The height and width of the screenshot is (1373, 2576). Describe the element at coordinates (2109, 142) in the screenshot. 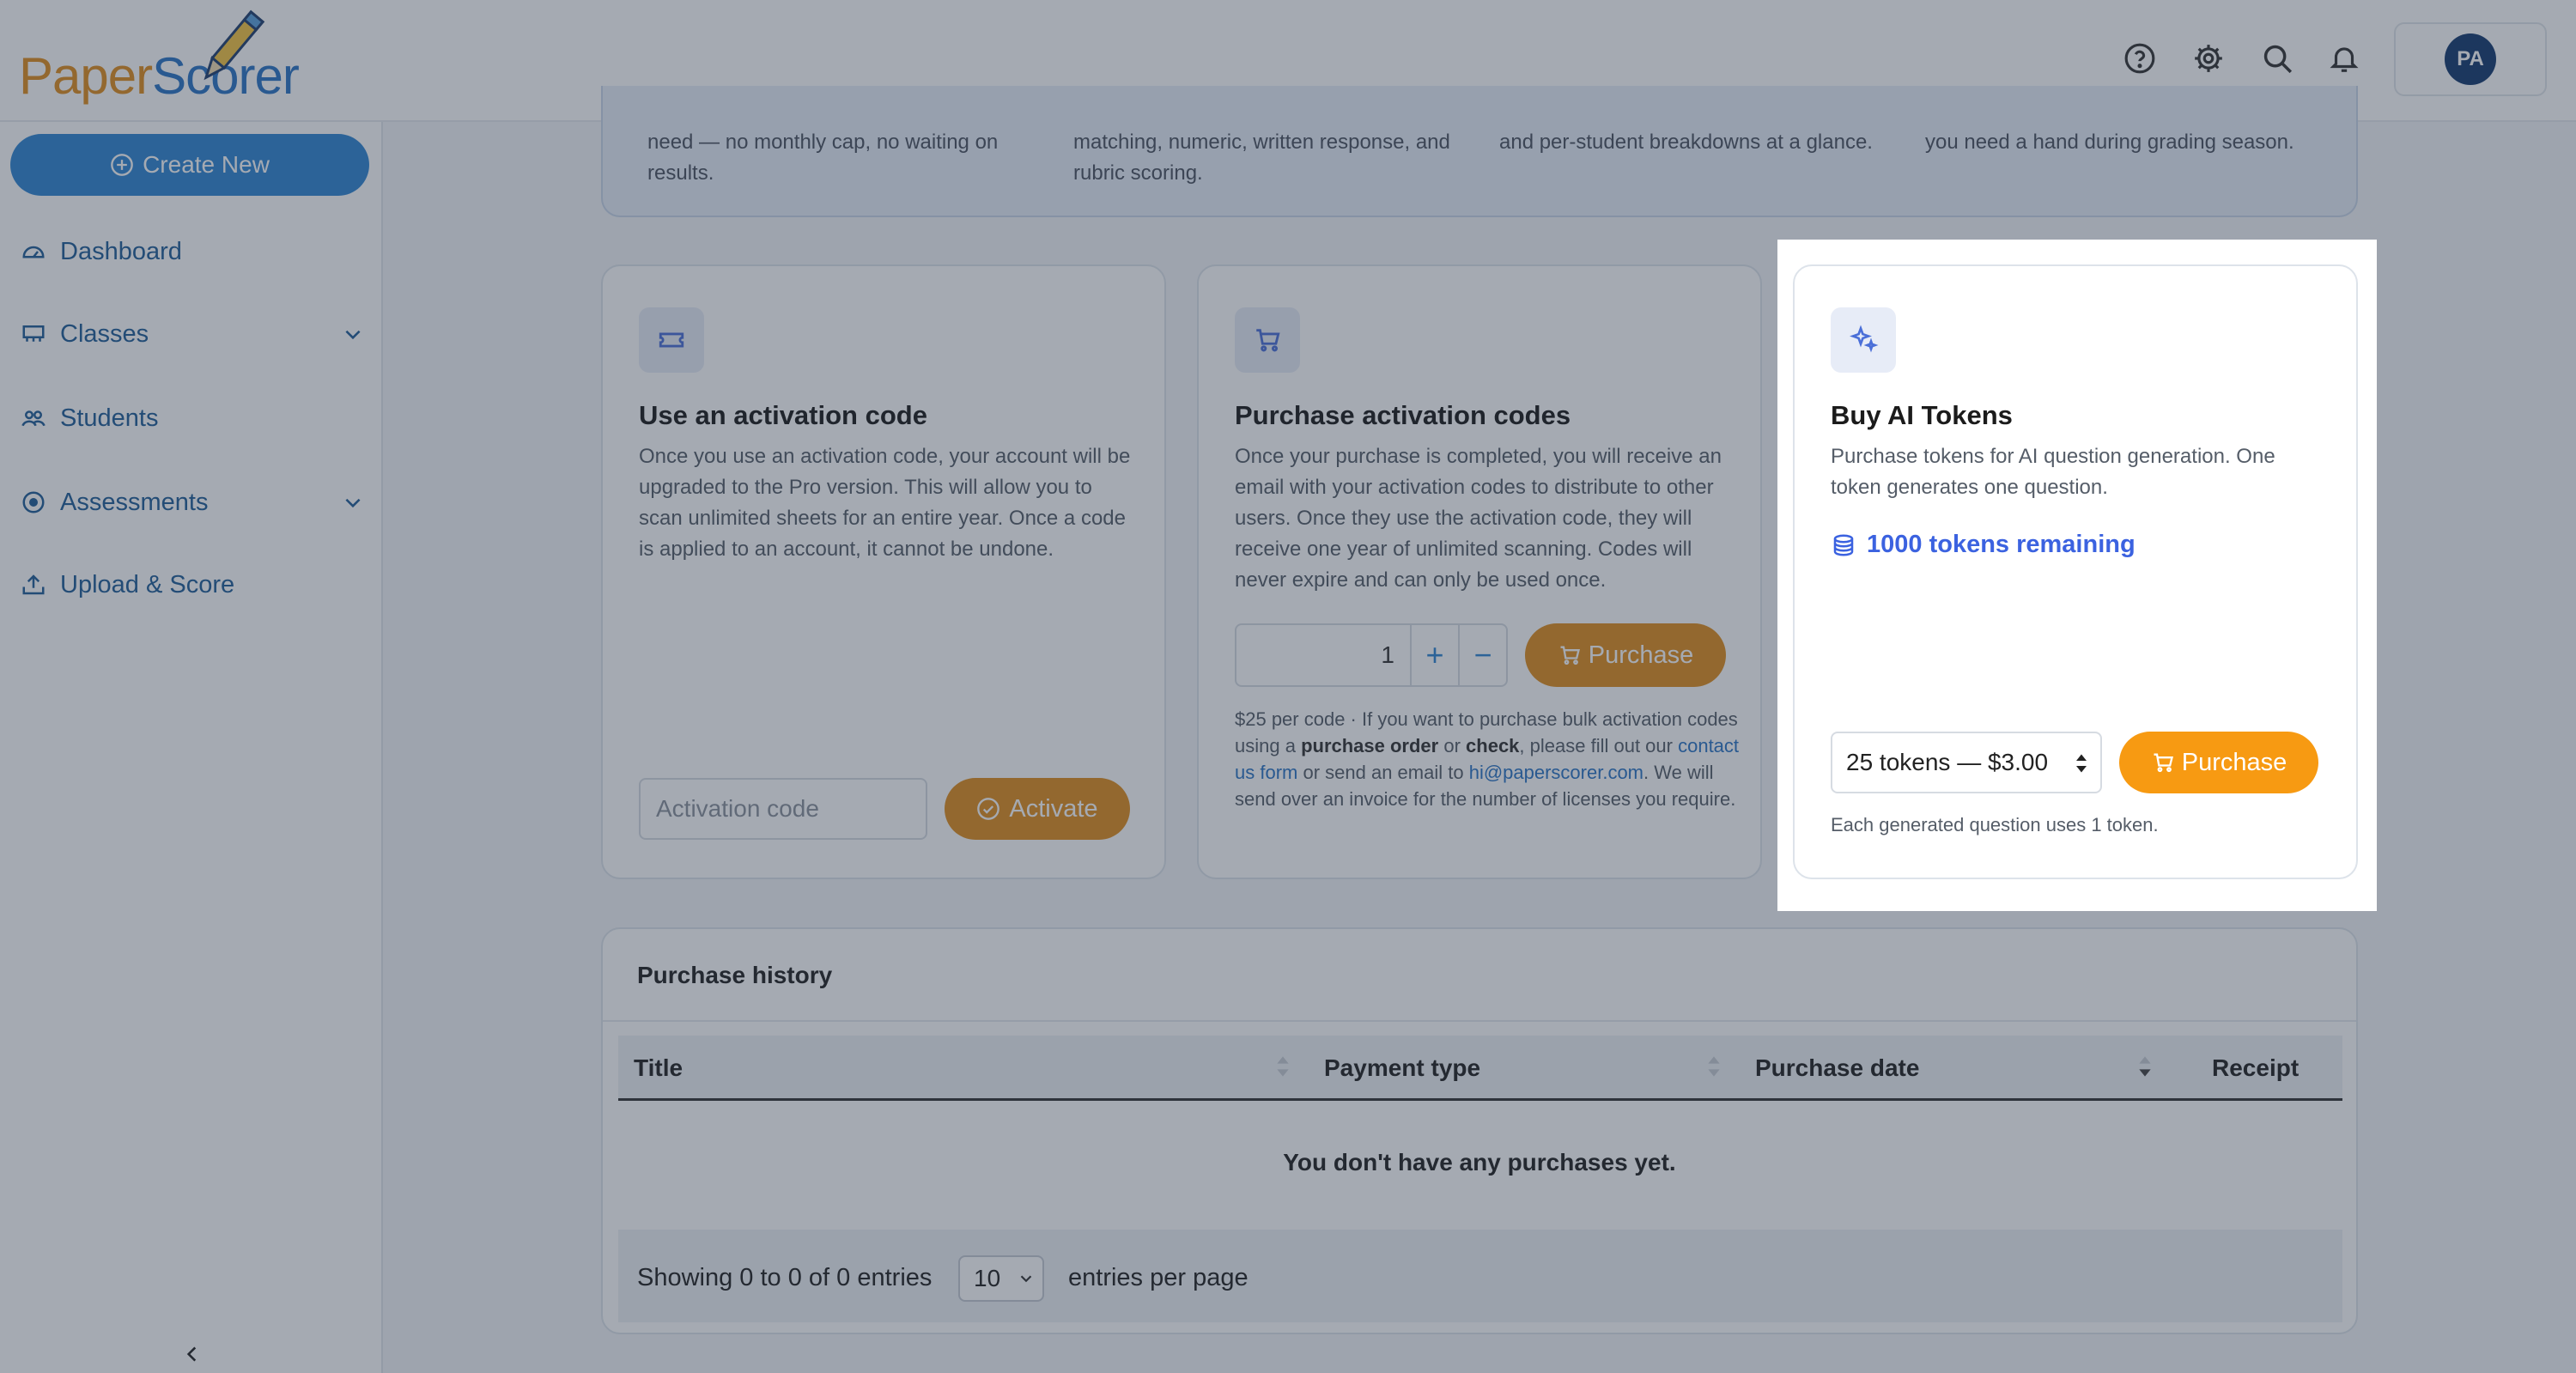

I see `banner-feature-4: you need a hand during grading season.` at that location.